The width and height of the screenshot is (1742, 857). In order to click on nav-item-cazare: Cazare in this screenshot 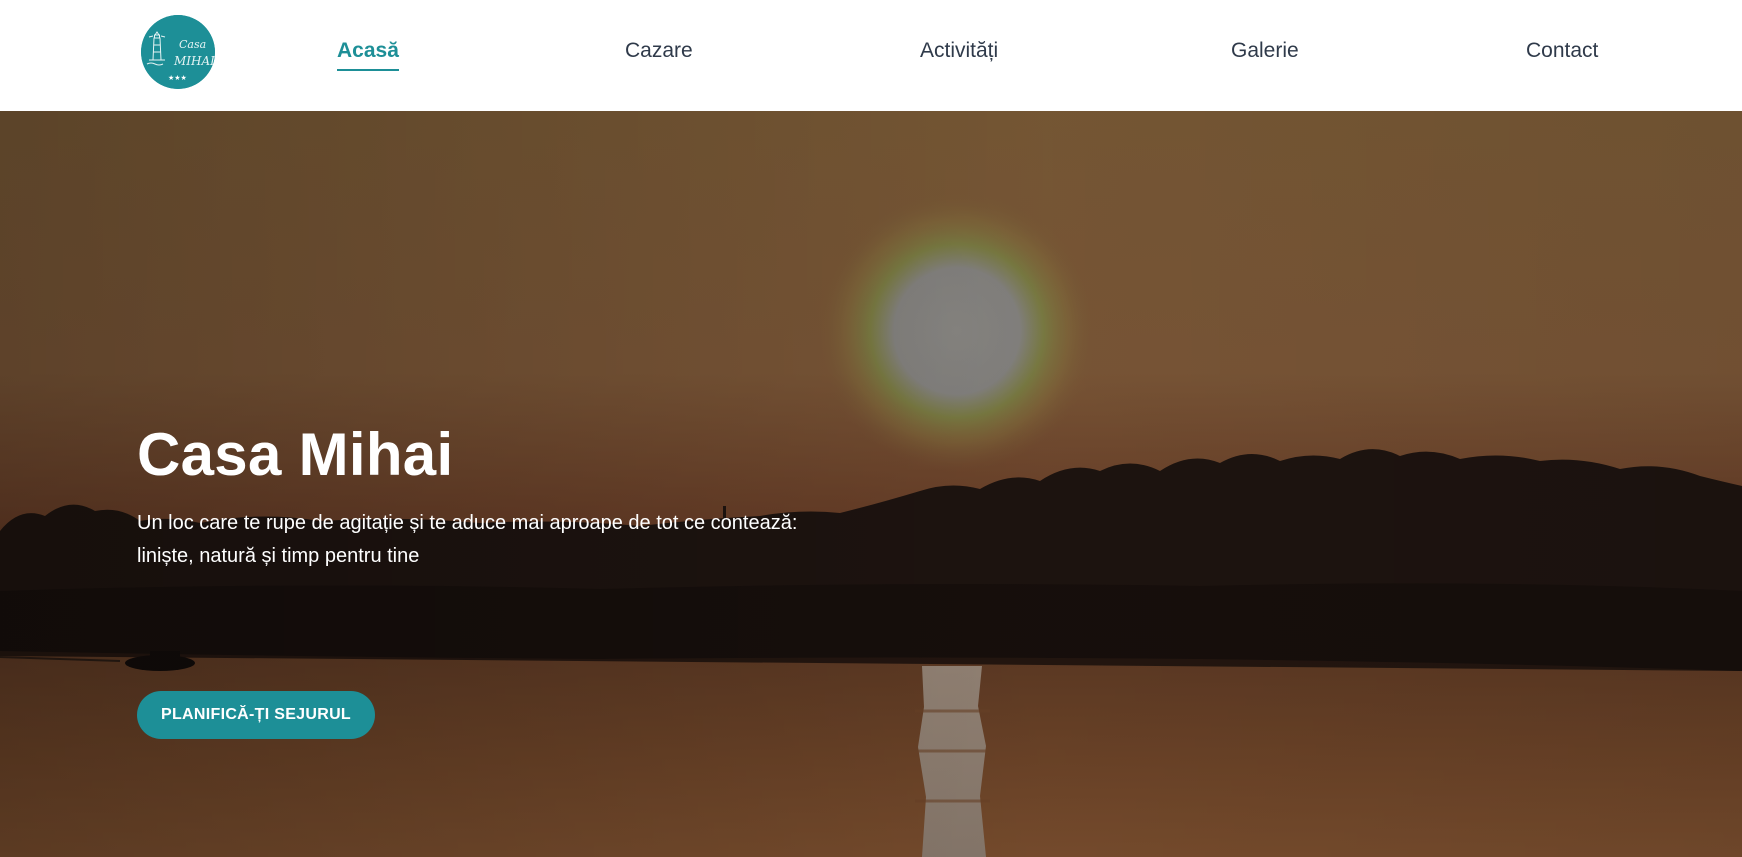, I will do `click(659, 51)`.